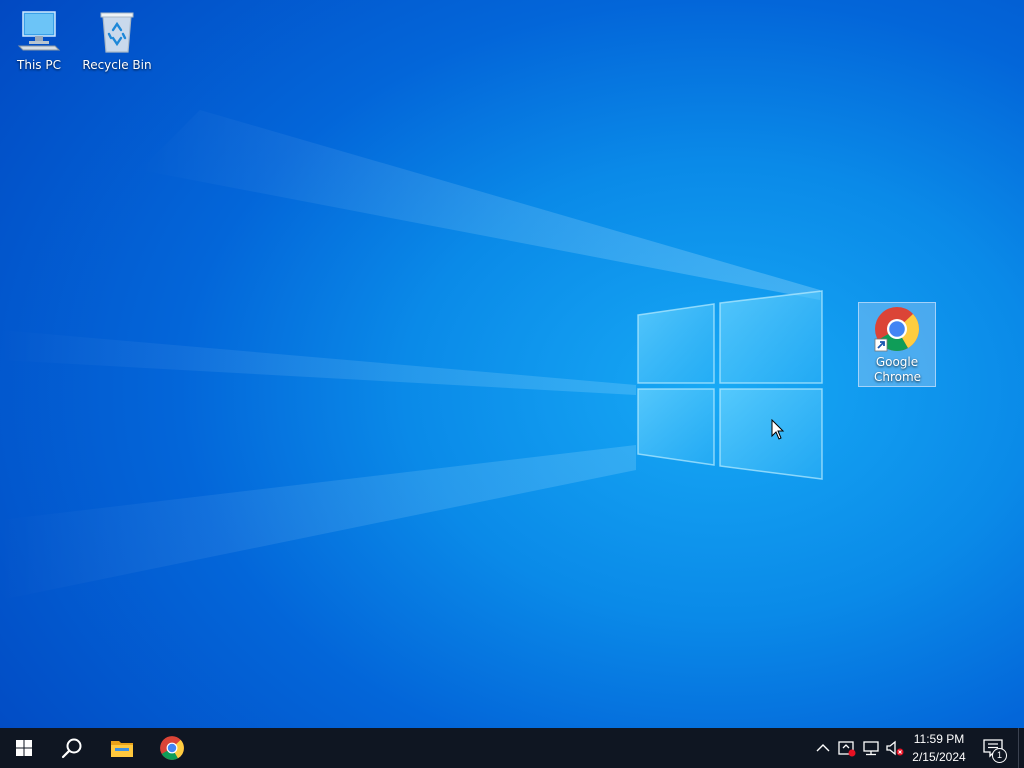 Image resolution: width=1024 pixels, height=768 pixels. Describe the element at coordinates (895, 748) in the screenshot. I see `volume-muted-icon` at that location.